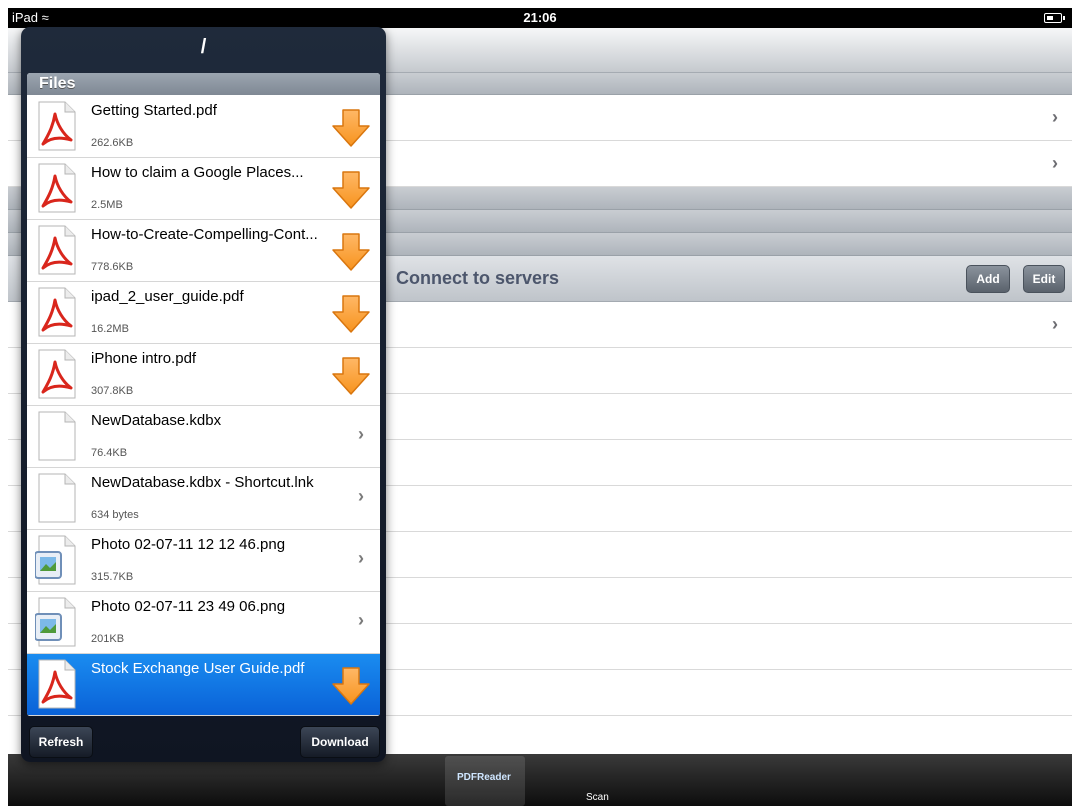 This screenshot has width=1080, height=806. Describe the element at coordinates (167, 296) in the screenshot. I see `file-name: ipad_2_user_guide.pdf` at that location.